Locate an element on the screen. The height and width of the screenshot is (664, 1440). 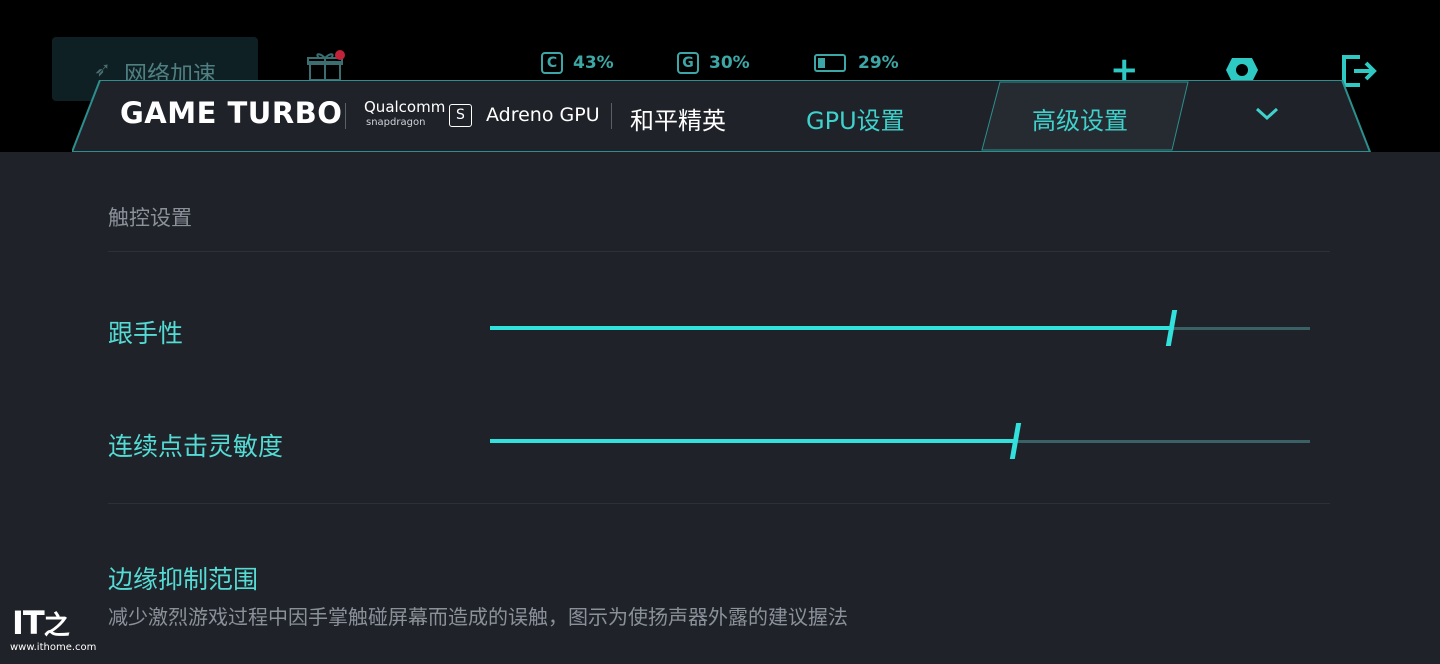
battery-level-value: 29% is located at coordinates (878, 63).